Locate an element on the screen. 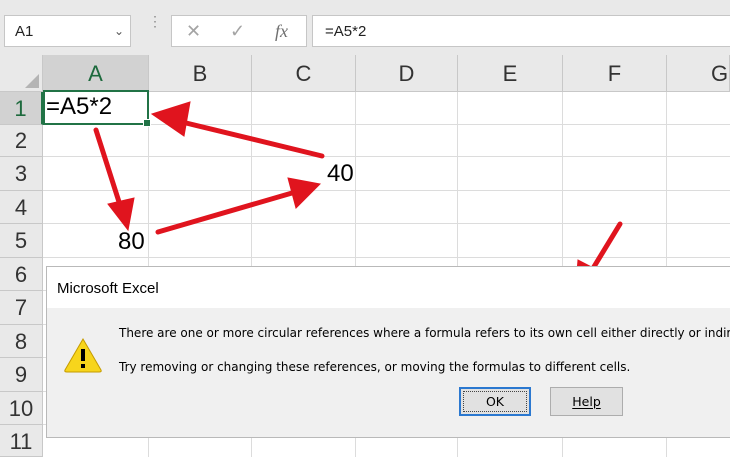 This screenshot has width=730, height=459. focus-ring is located at coordinates (495, 401).